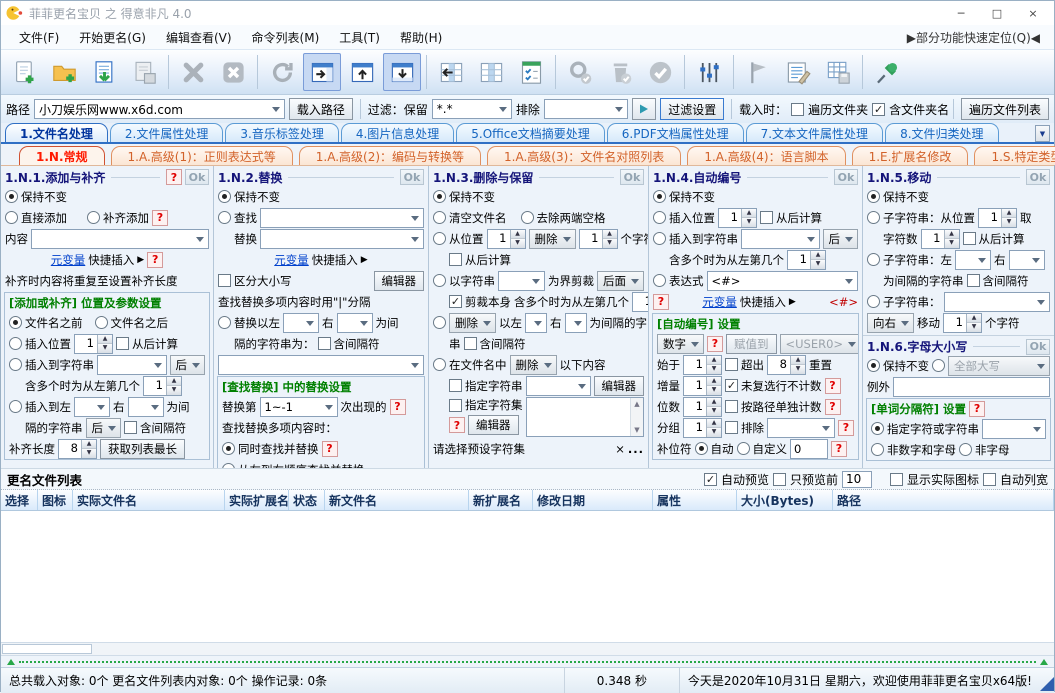 The width and height of the screenshot is (1055, 693). What do you see at coordinates (398, 280) in the screenshot?
I see `p2-editor-button: 编辑器` at bounding box center [398, 280].